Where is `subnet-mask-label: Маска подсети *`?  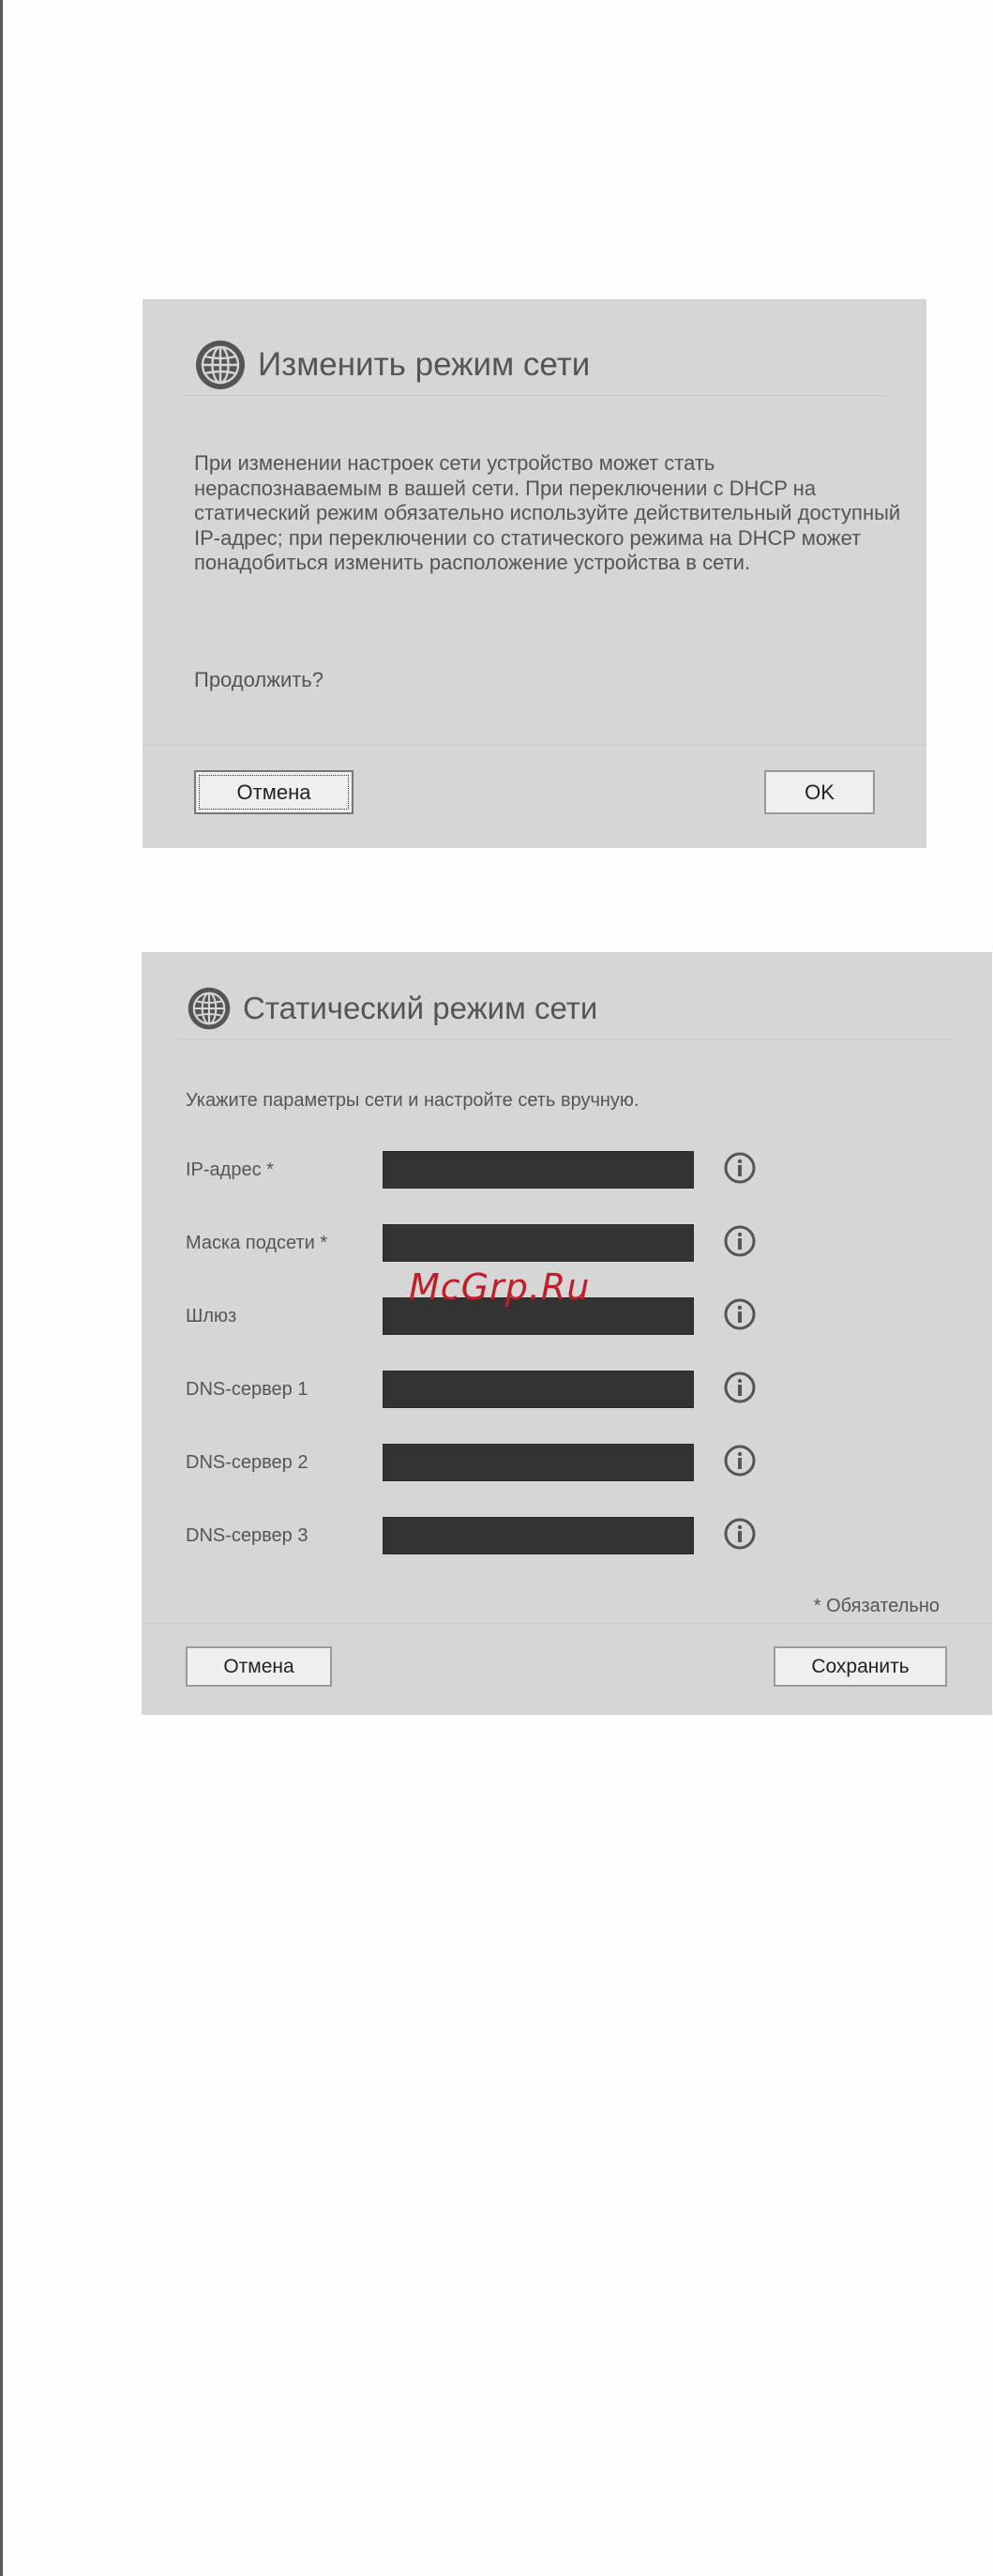 subnet-mask-label: Маска подсети * is located at coordinates (257, 1242).